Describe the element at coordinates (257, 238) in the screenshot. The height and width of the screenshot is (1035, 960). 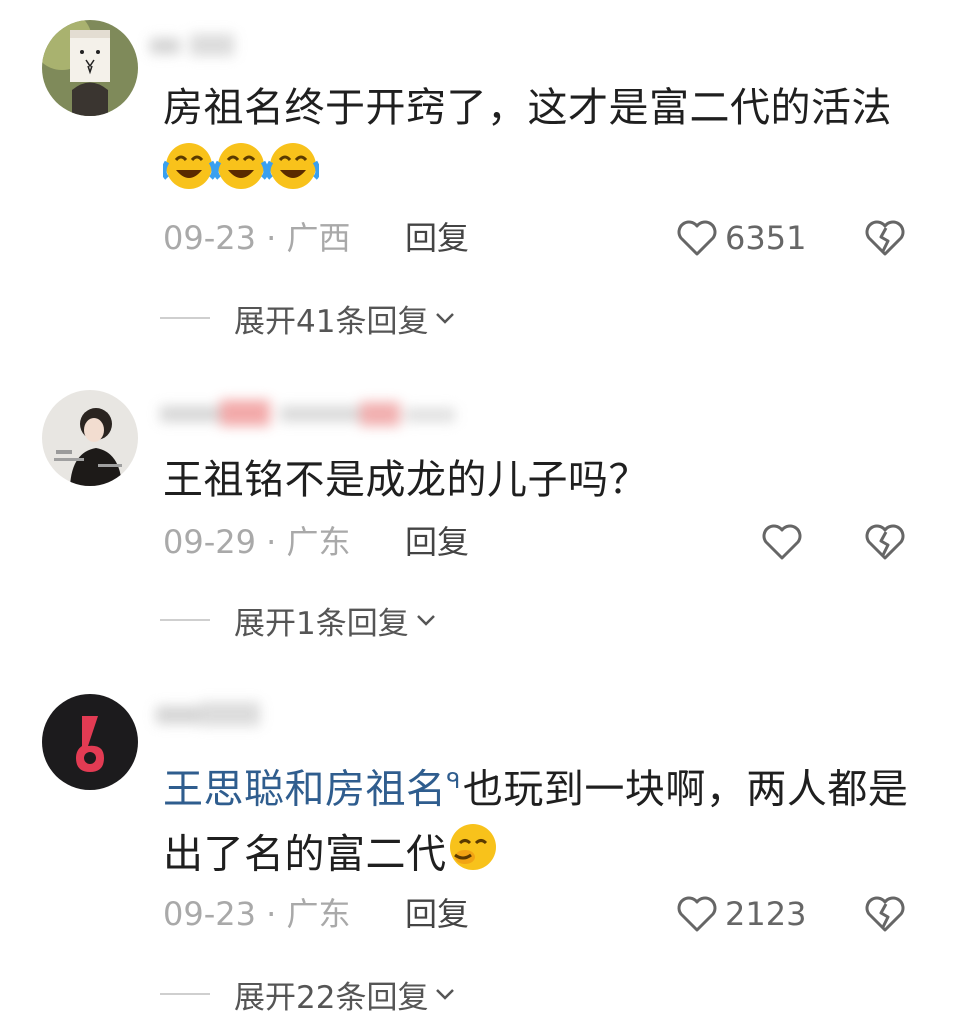
I see `comment-meta: 09-23 · 广西` at that location.